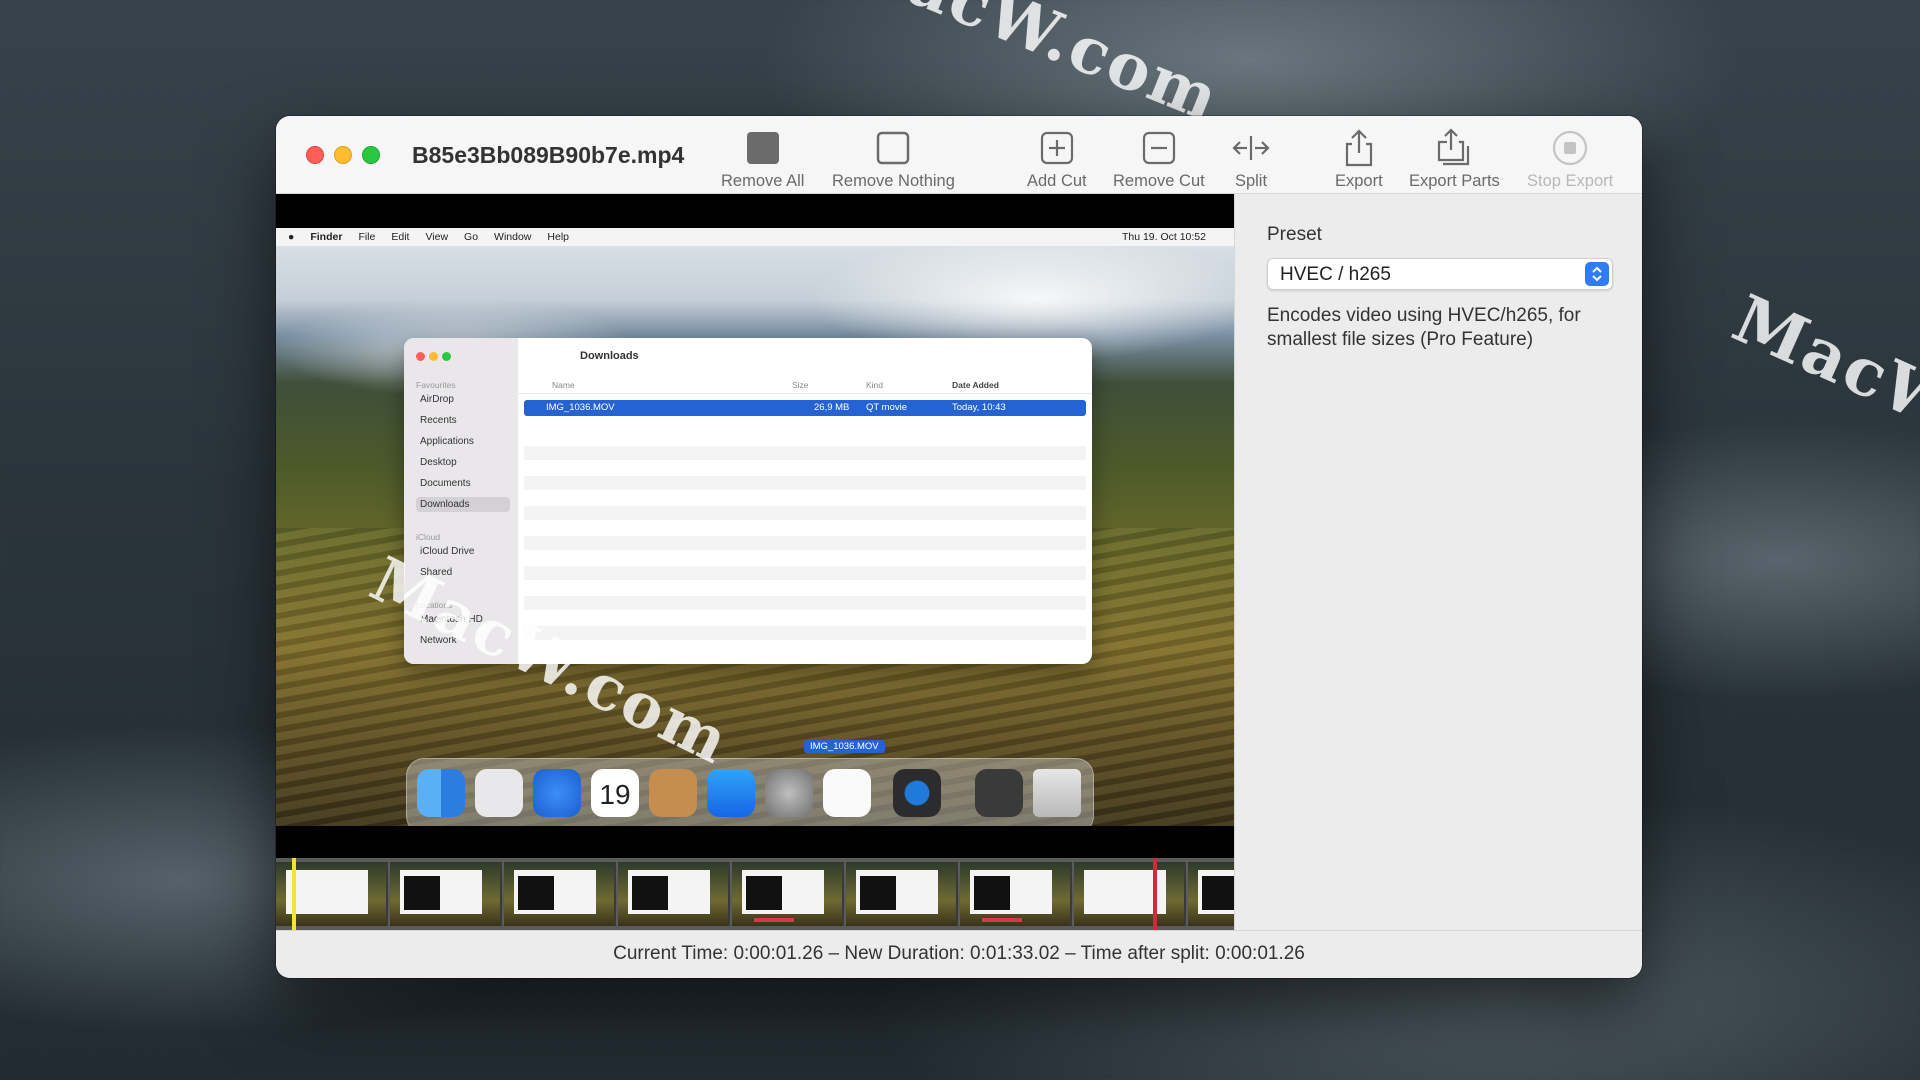  What do you see at coordinates (294, 894) in the screenshot?
I see `current-time-playhead` at bounding box center [294, 894].